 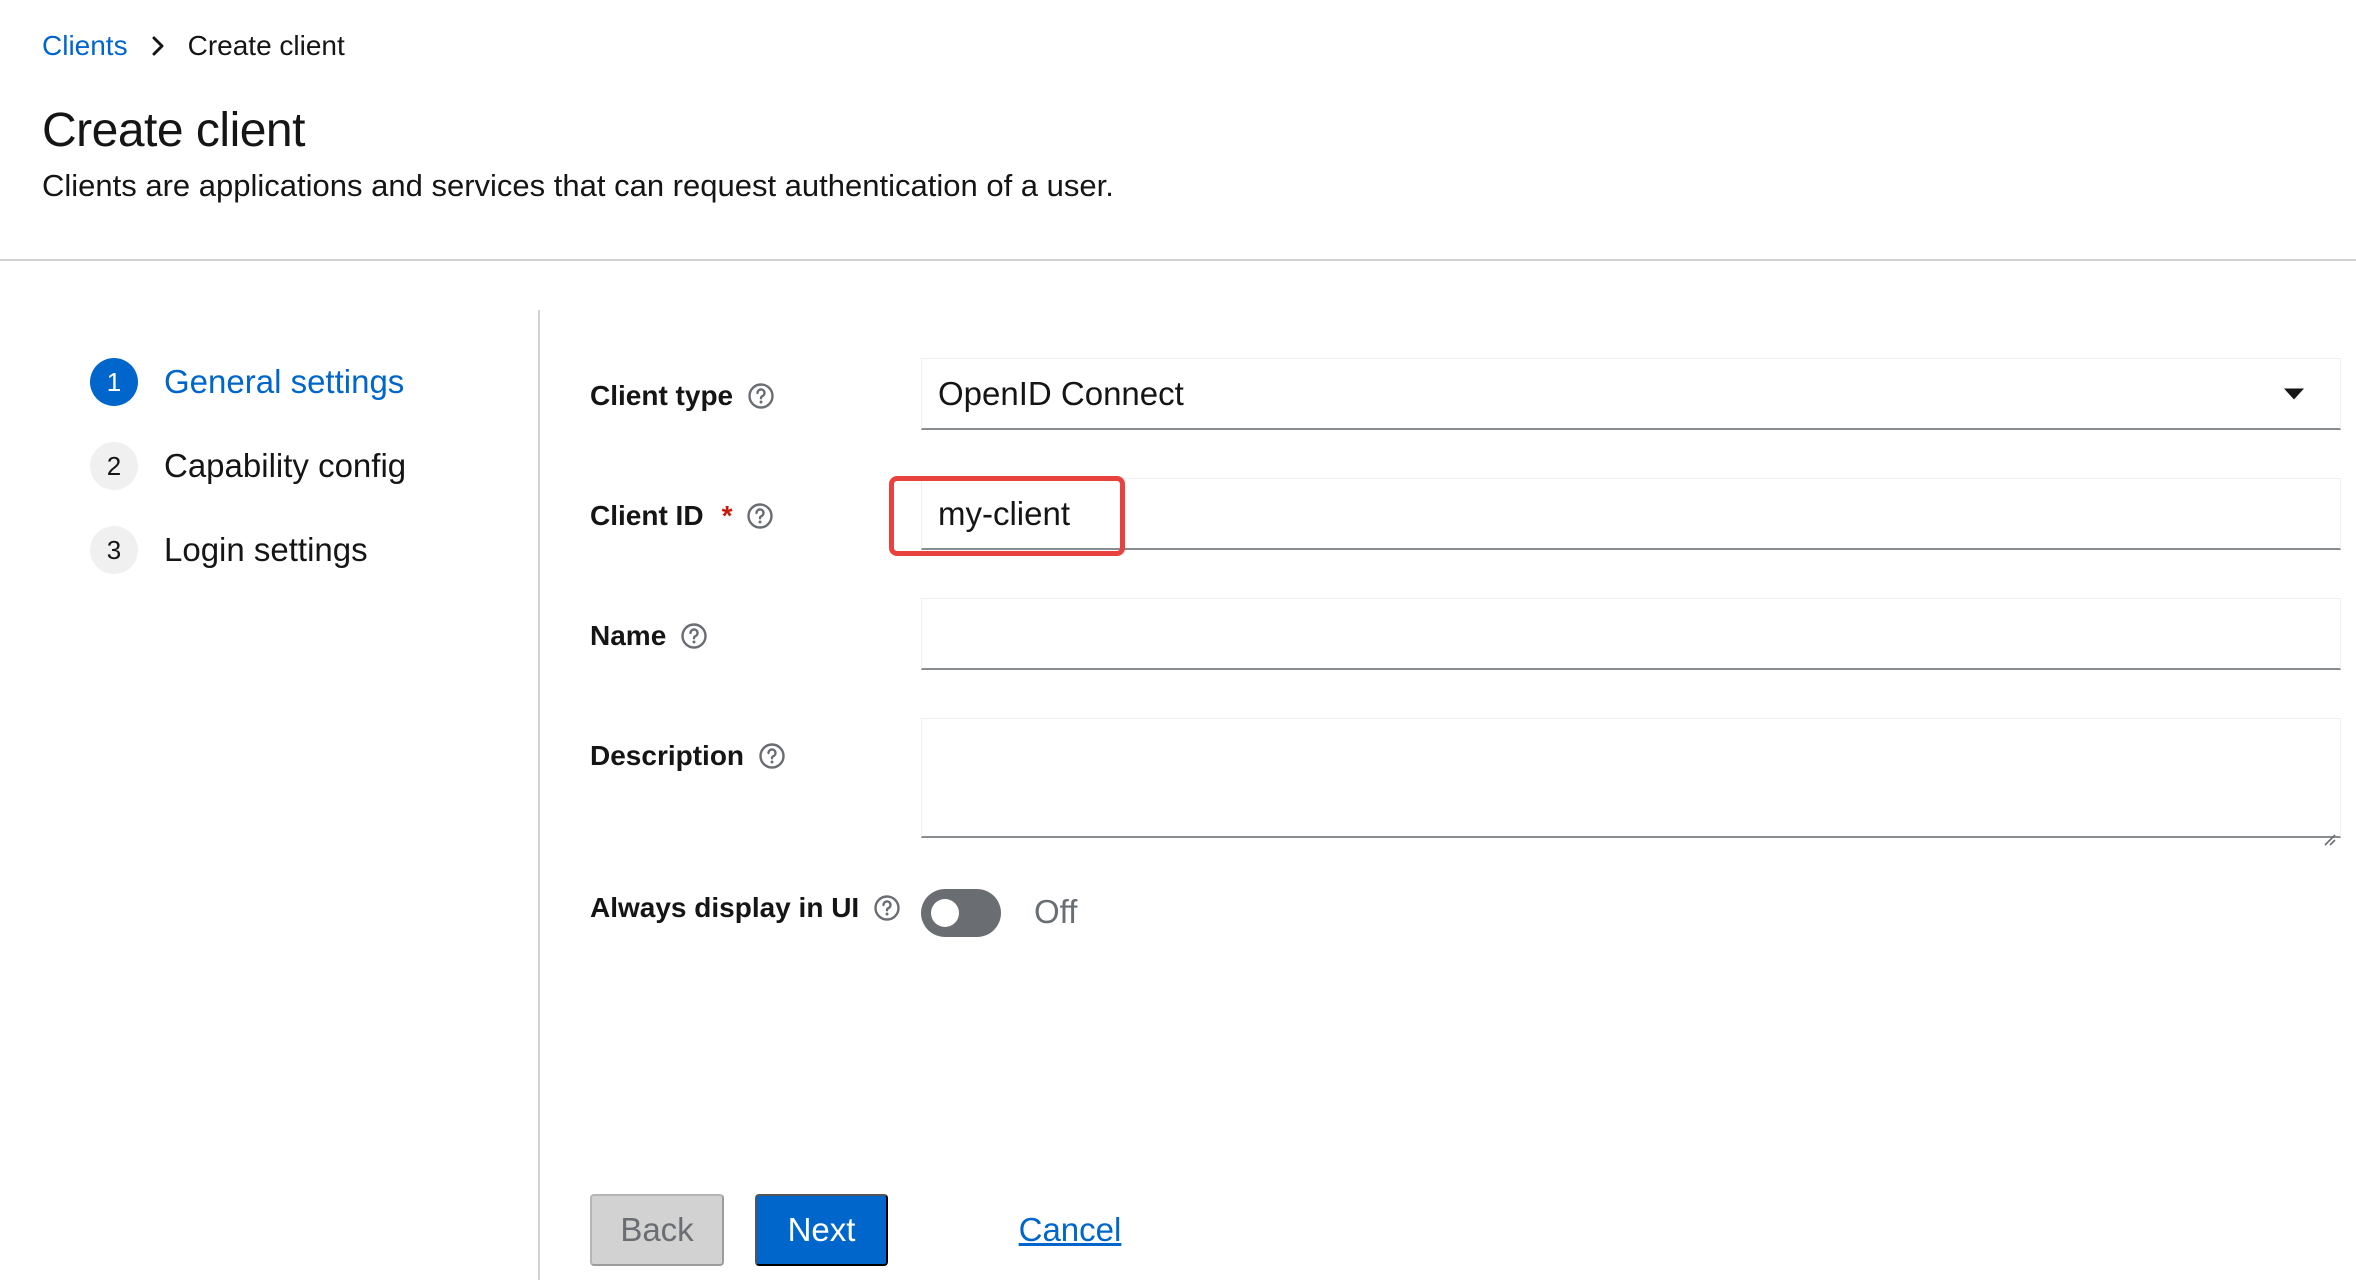 What do you see at coordinates (945, 913) in the screenshot?
I see `toggle-knob` at bounding box center [945, 913].